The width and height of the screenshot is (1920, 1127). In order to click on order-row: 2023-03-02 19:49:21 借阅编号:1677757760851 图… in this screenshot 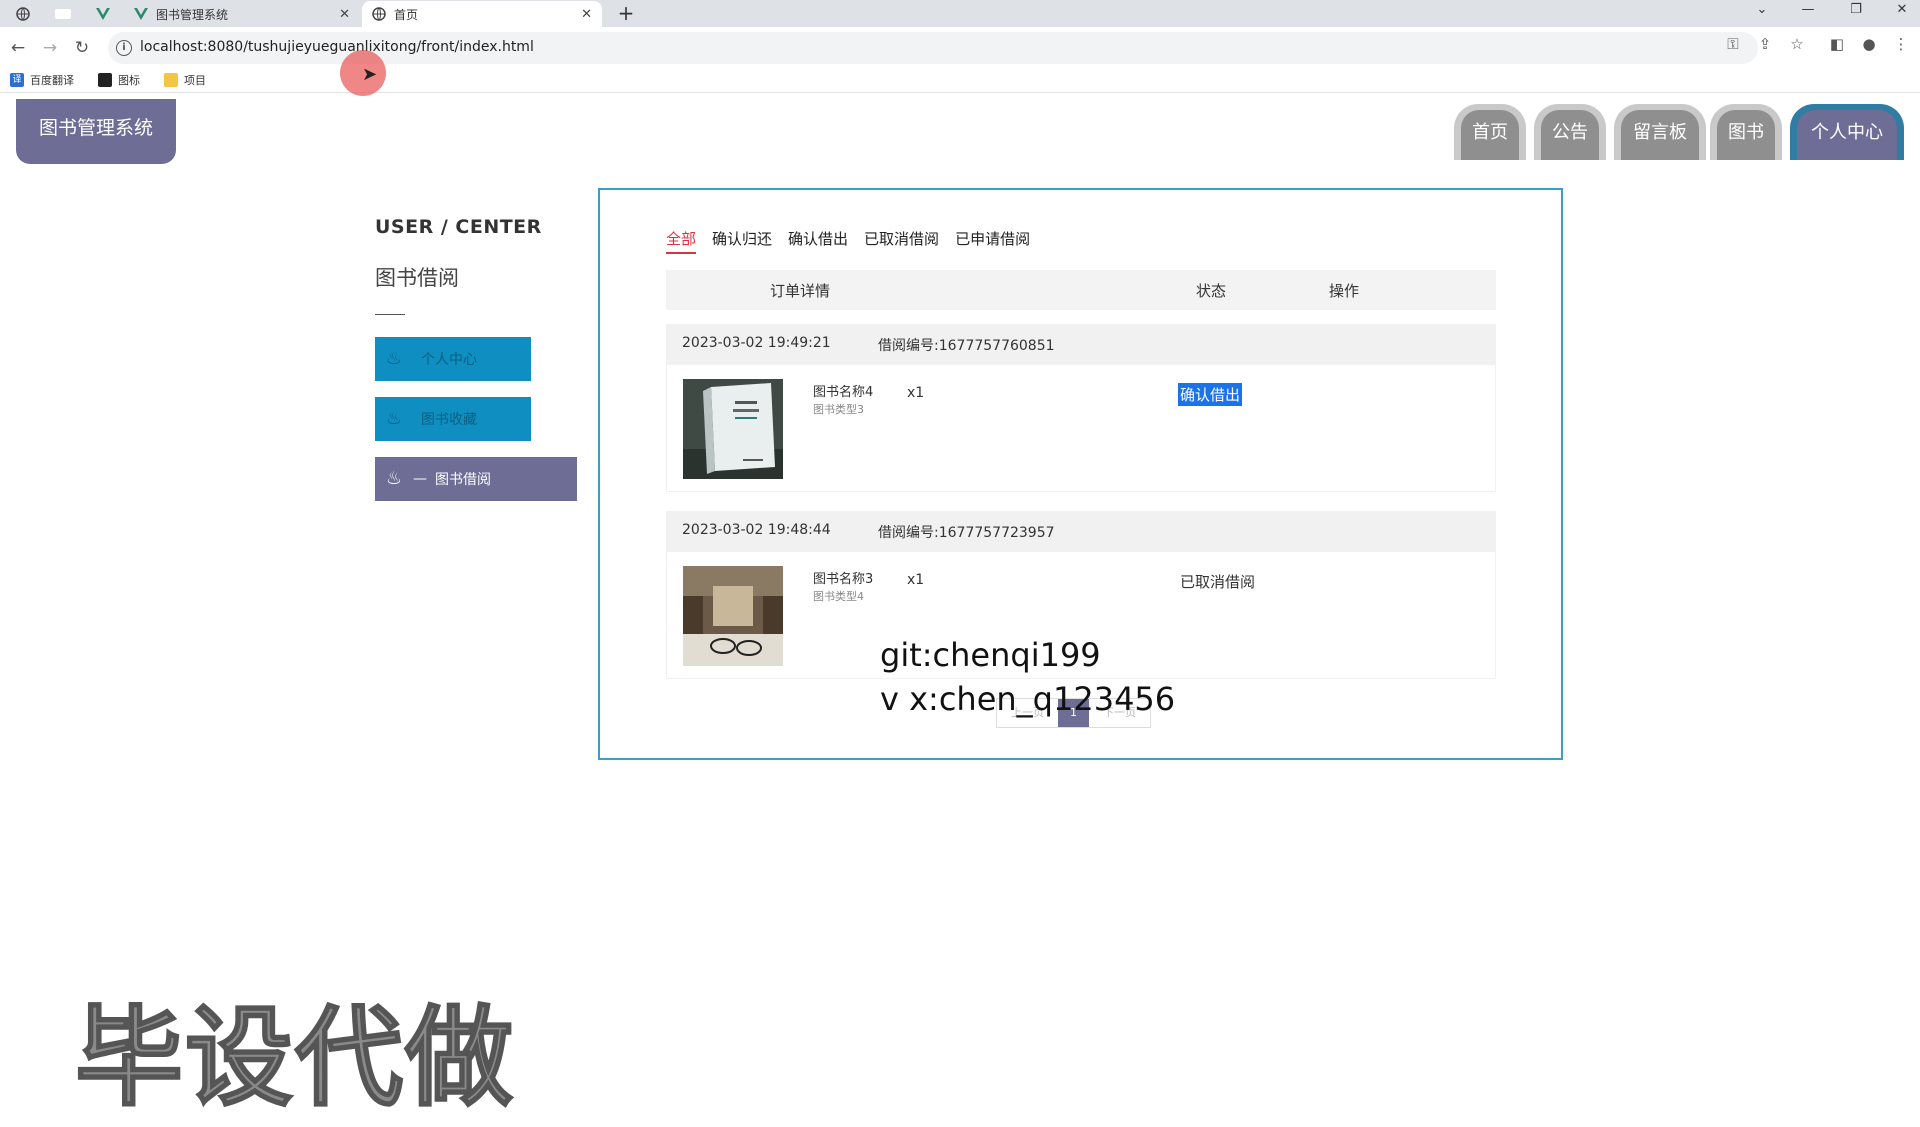, I will do `click(1081, 409)`.